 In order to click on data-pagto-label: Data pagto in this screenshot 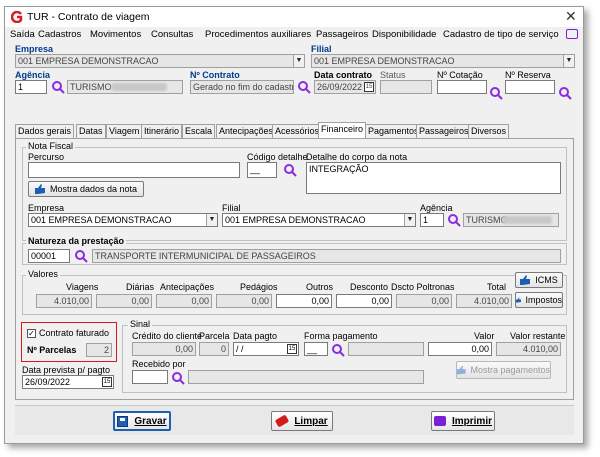, I will do `click(255, 336)`.